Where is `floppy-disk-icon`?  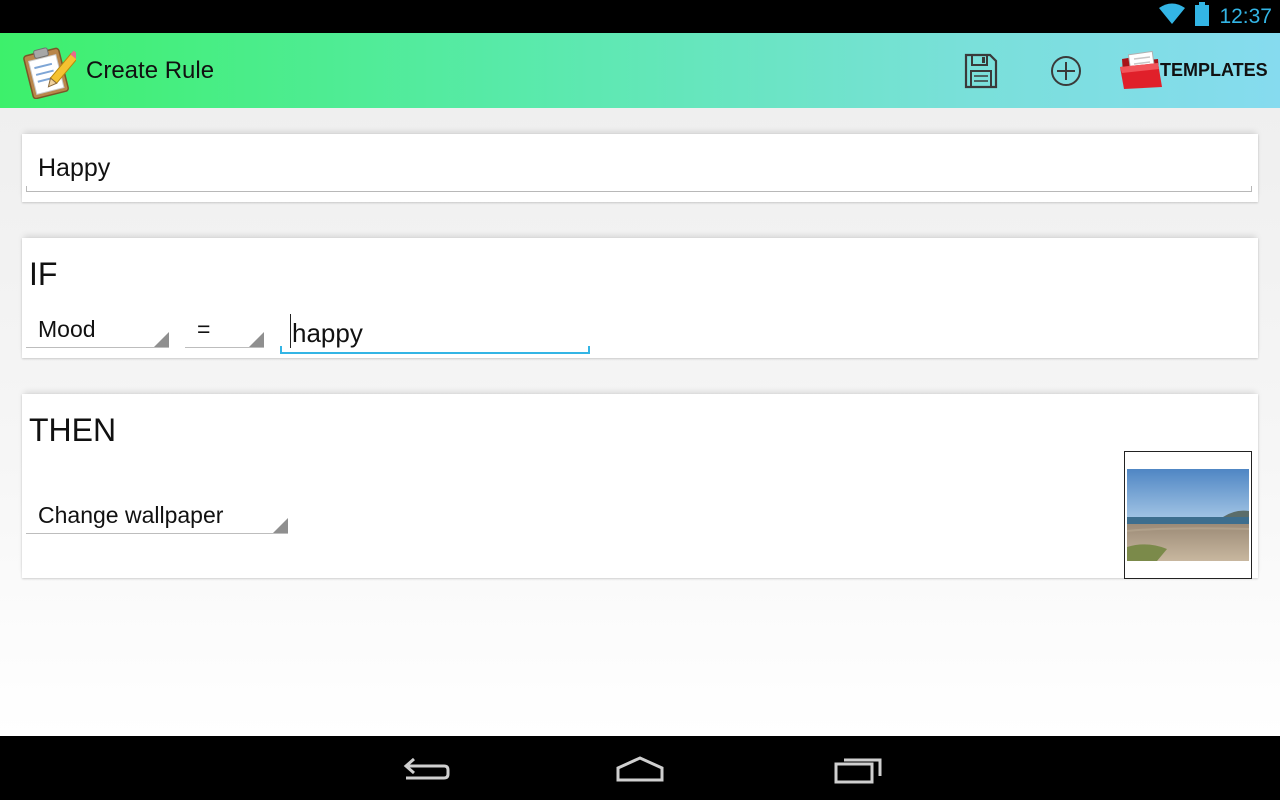 floppy-disk-icon is located at coordinates (980, 71).